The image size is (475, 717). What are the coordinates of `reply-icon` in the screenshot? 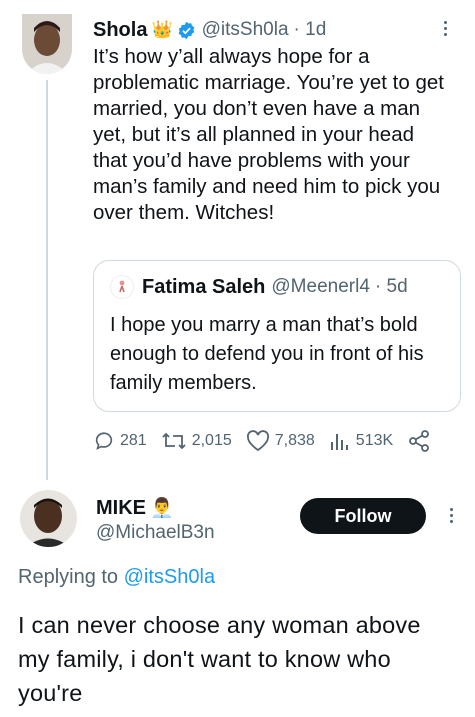 It's located at (104, 441).